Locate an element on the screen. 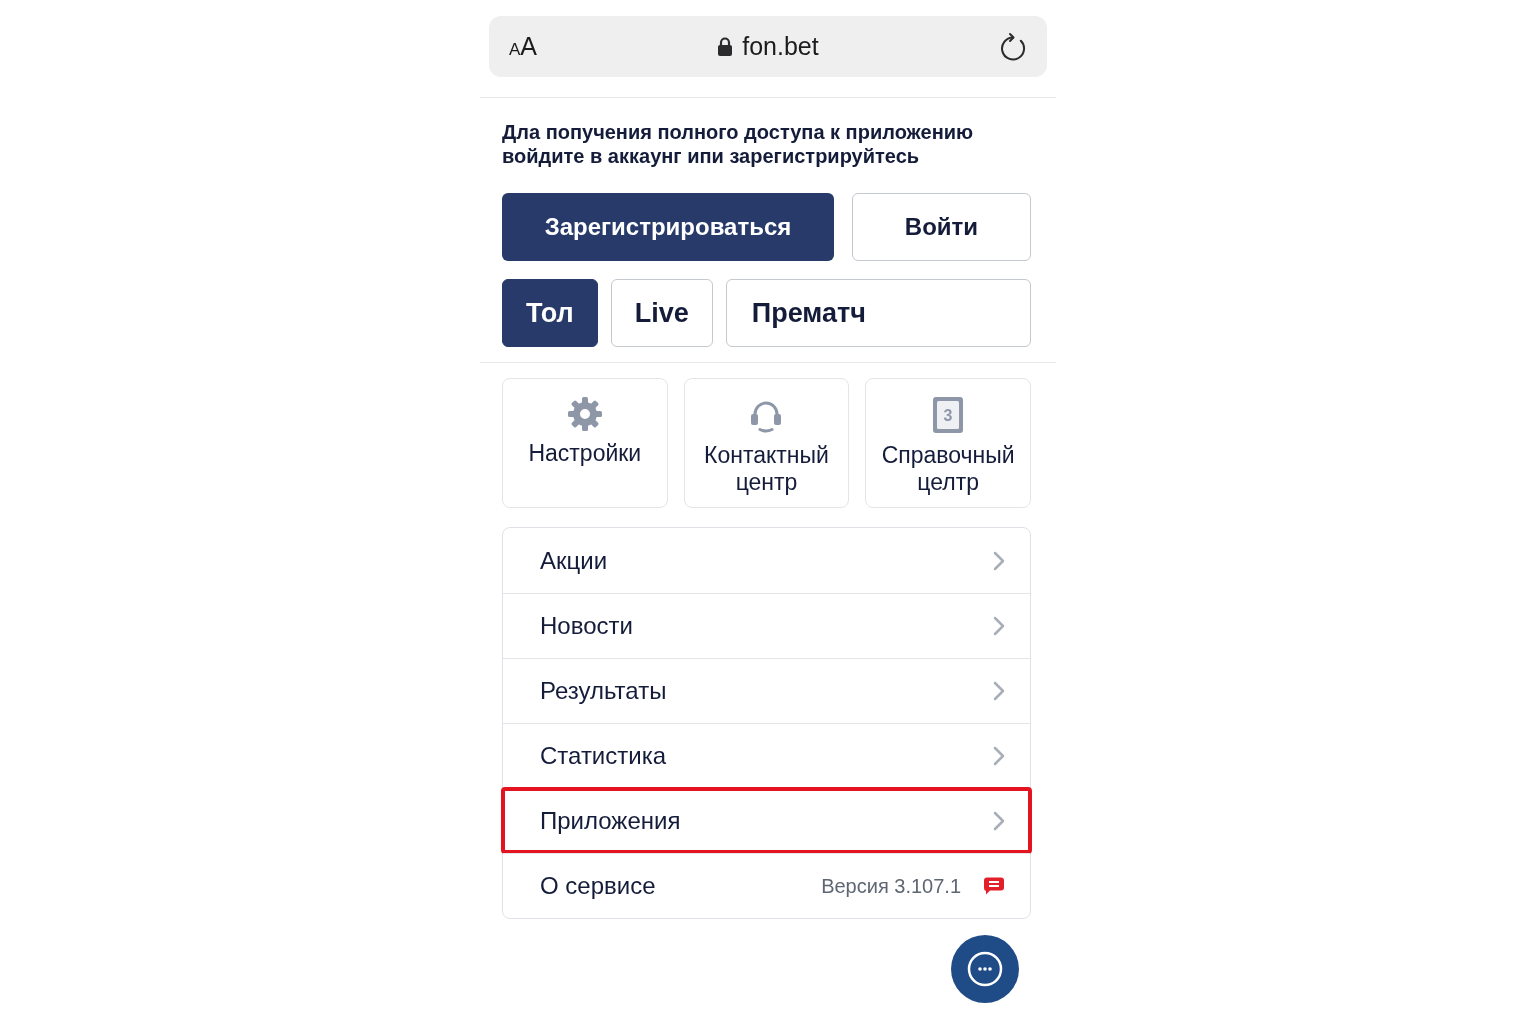 This screenshot has height=1024, width=1536. menu-item: Приложения is located at coordinates (766, 820).